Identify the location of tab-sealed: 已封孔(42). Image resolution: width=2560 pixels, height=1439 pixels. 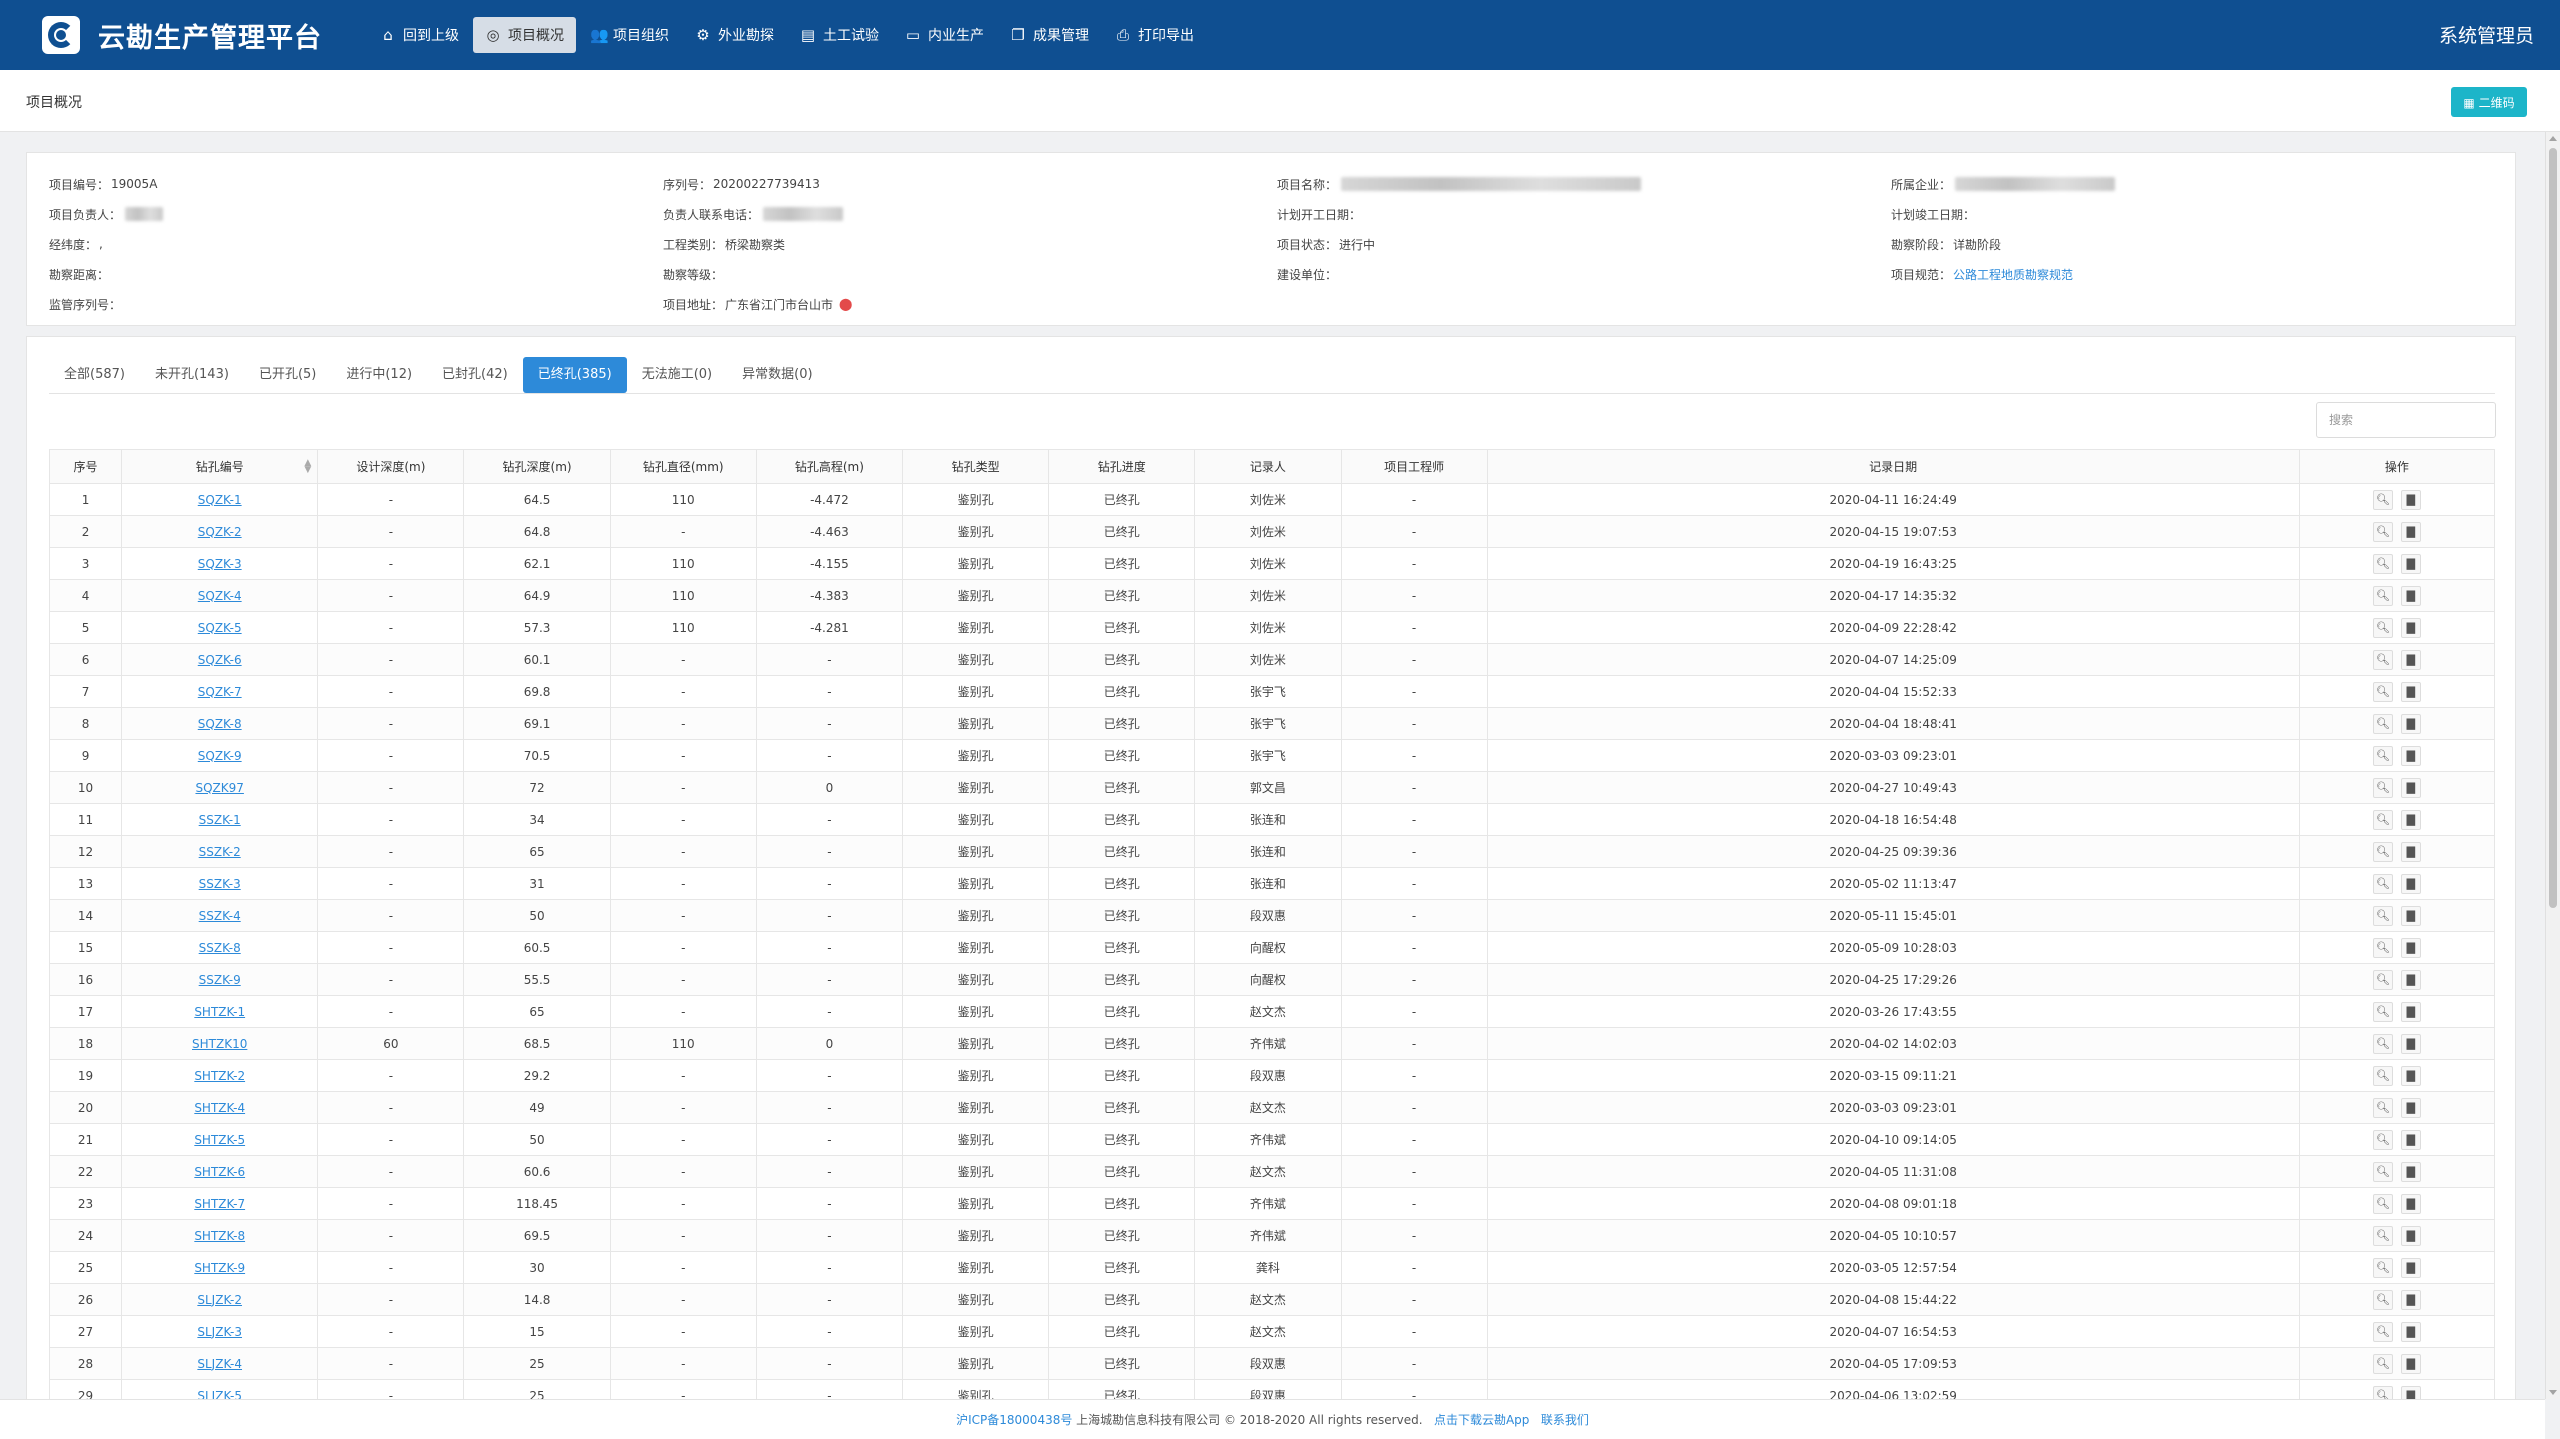
(475, 375).